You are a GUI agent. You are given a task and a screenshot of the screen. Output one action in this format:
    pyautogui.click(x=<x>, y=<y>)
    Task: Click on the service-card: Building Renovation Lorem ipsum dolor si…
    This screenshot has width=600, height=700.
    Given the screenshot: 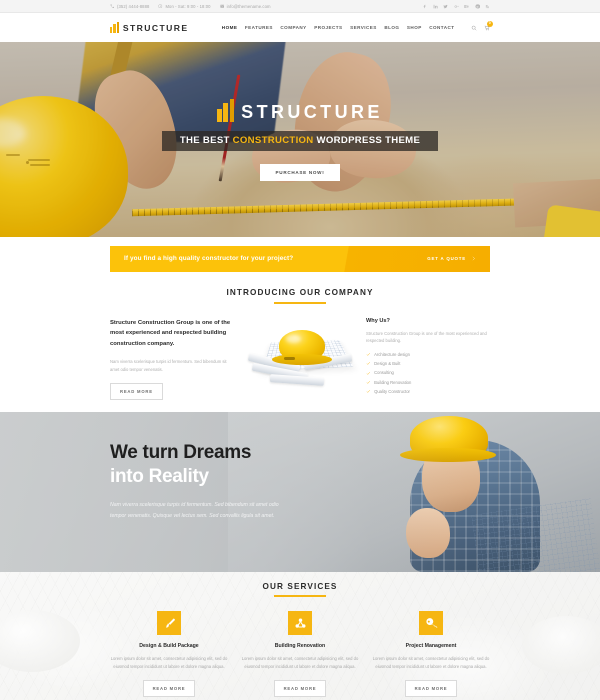 What is the action you would take?
    pyautogui.click(x=300, y=654)
    